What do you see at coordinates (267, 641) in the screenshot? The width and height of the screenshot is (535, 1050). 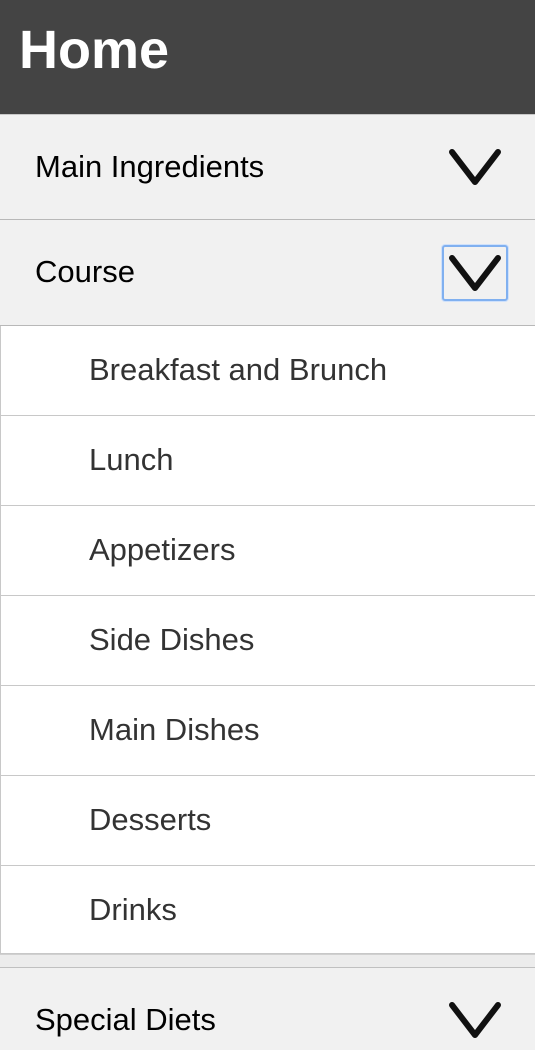 I see `list-item-side-dishes: Side Dishes` at bounding box center [267, 641].